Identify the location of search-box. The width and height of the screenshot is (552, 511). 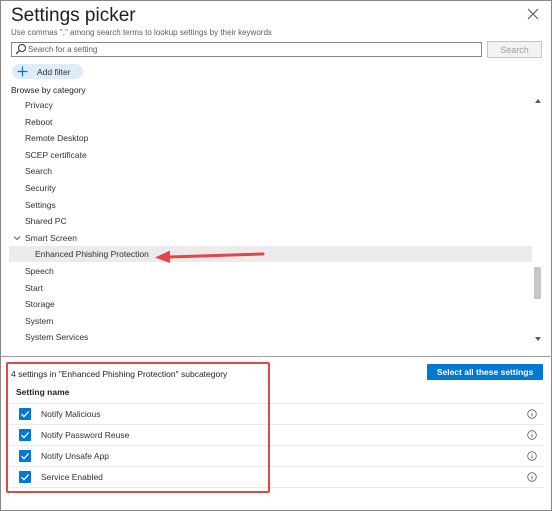
(246, 49).